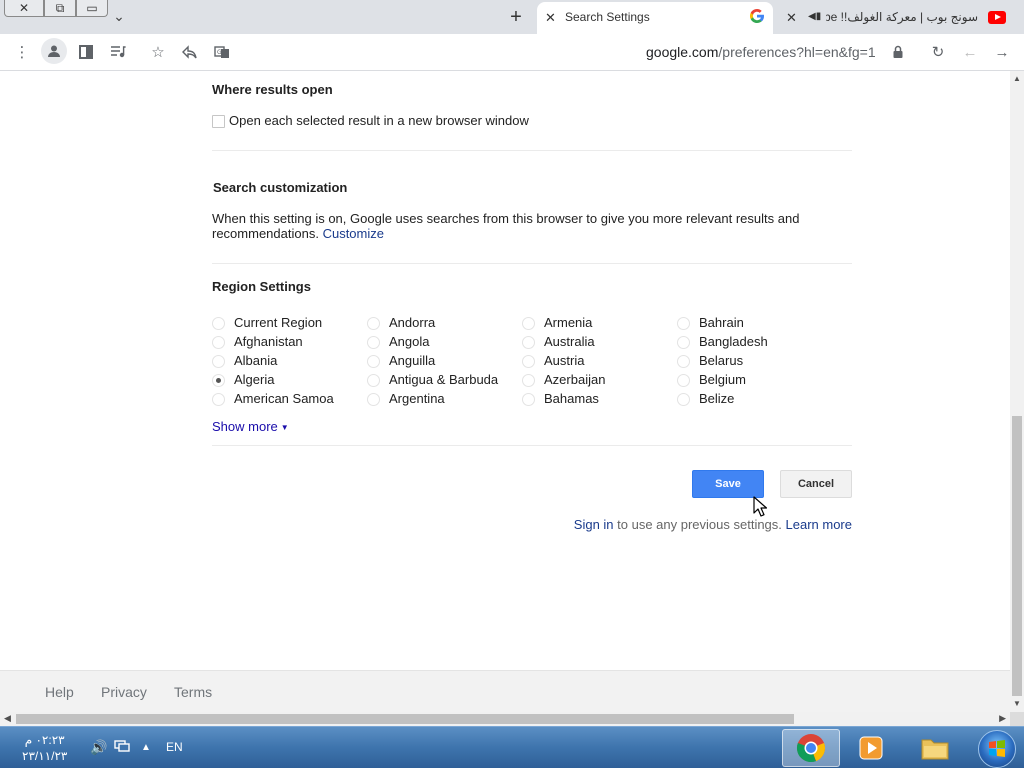 The width and height of the screenshot is (1024, 768). I want to click on region-label: Azerbaijan, so click(575, 379).